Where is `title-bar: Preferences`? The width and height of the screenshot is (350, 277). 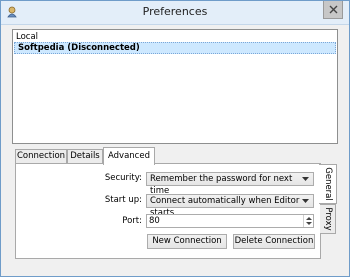
title-bar: Preferences is located at coordinates (175, 13).